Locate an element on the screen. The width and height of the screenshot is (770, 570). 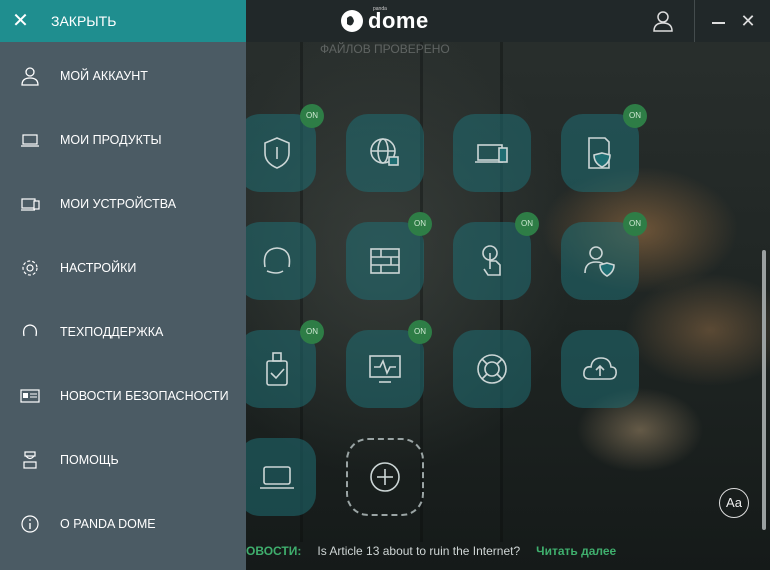
tile-rescue-kit is located at coordinates (492, 369).